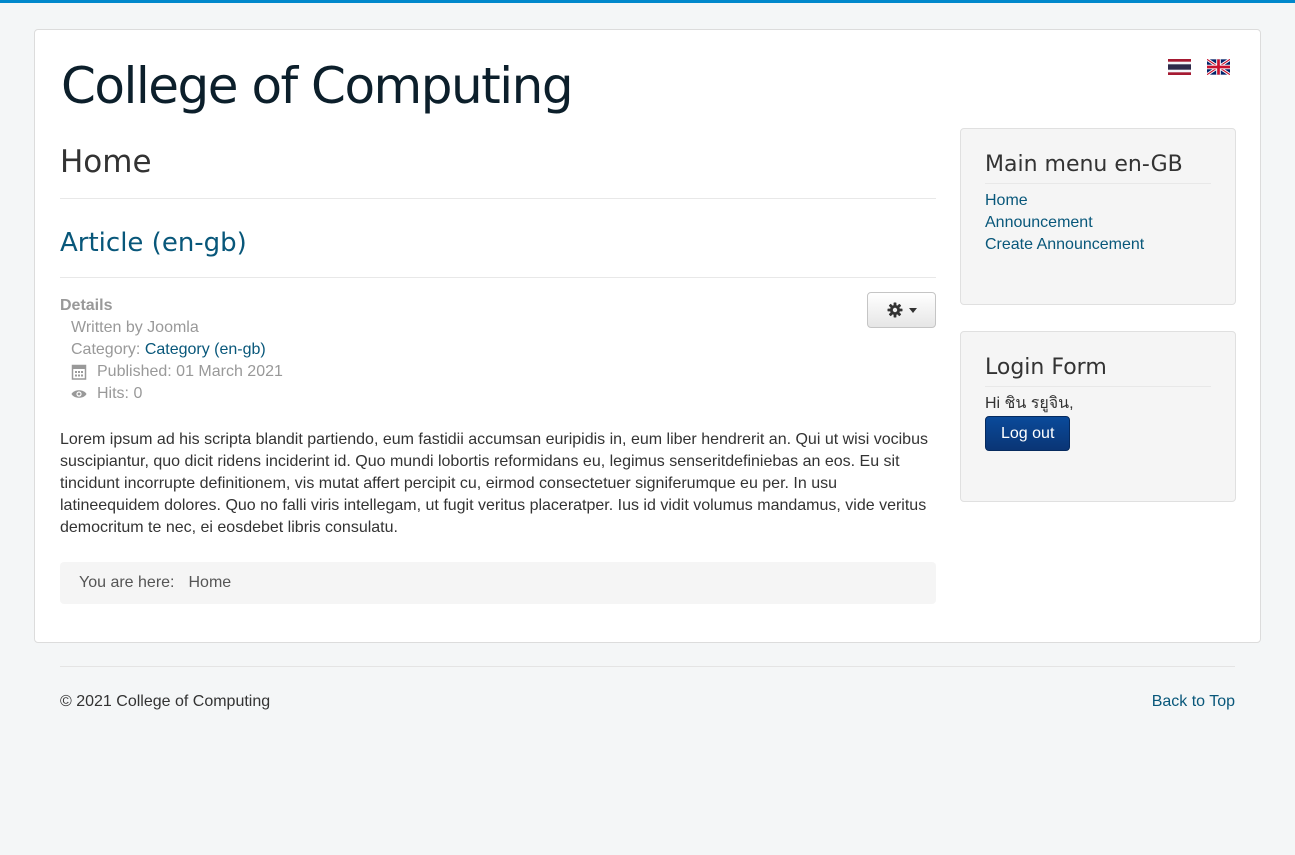 This screenshot has width=1295, height=855. What do you see at coordinates (127, 582) in the screenshot?
I see `breadcrumb-label: You are here:` at bounding box center [127, 582].